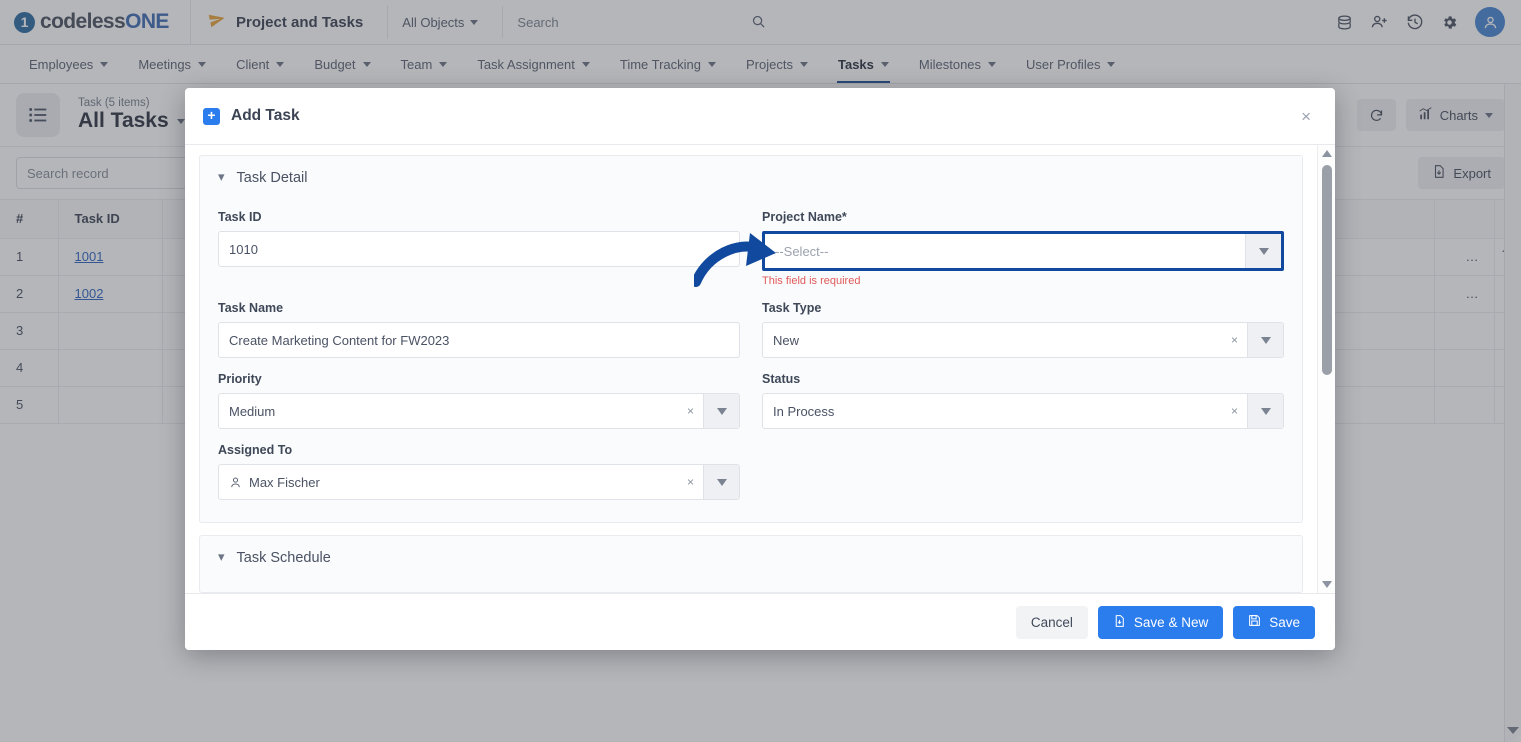  What do you see at coordinates (751, 555) in the screenshot?
I see `section-task-schedule-header: ▾ Task Schedule` at bounding box center [751, 555].